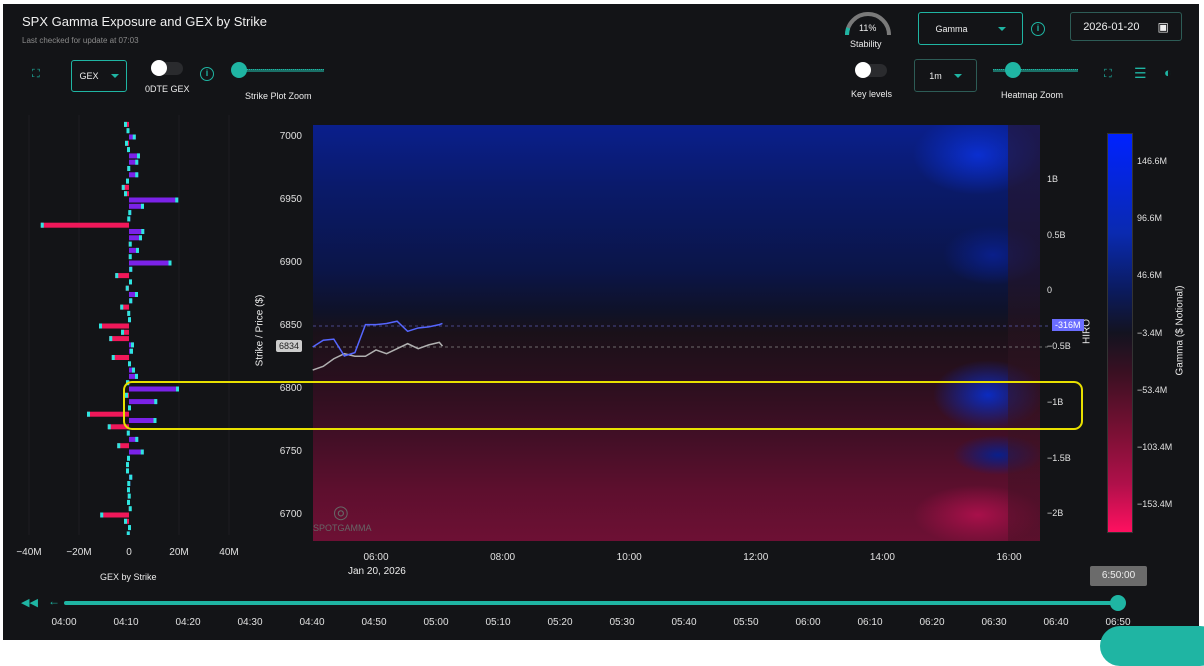 Image resolution: width=1204 pixels, height=666 pixels. I want to click on timeline-label: 06:10, so click(870, 622).